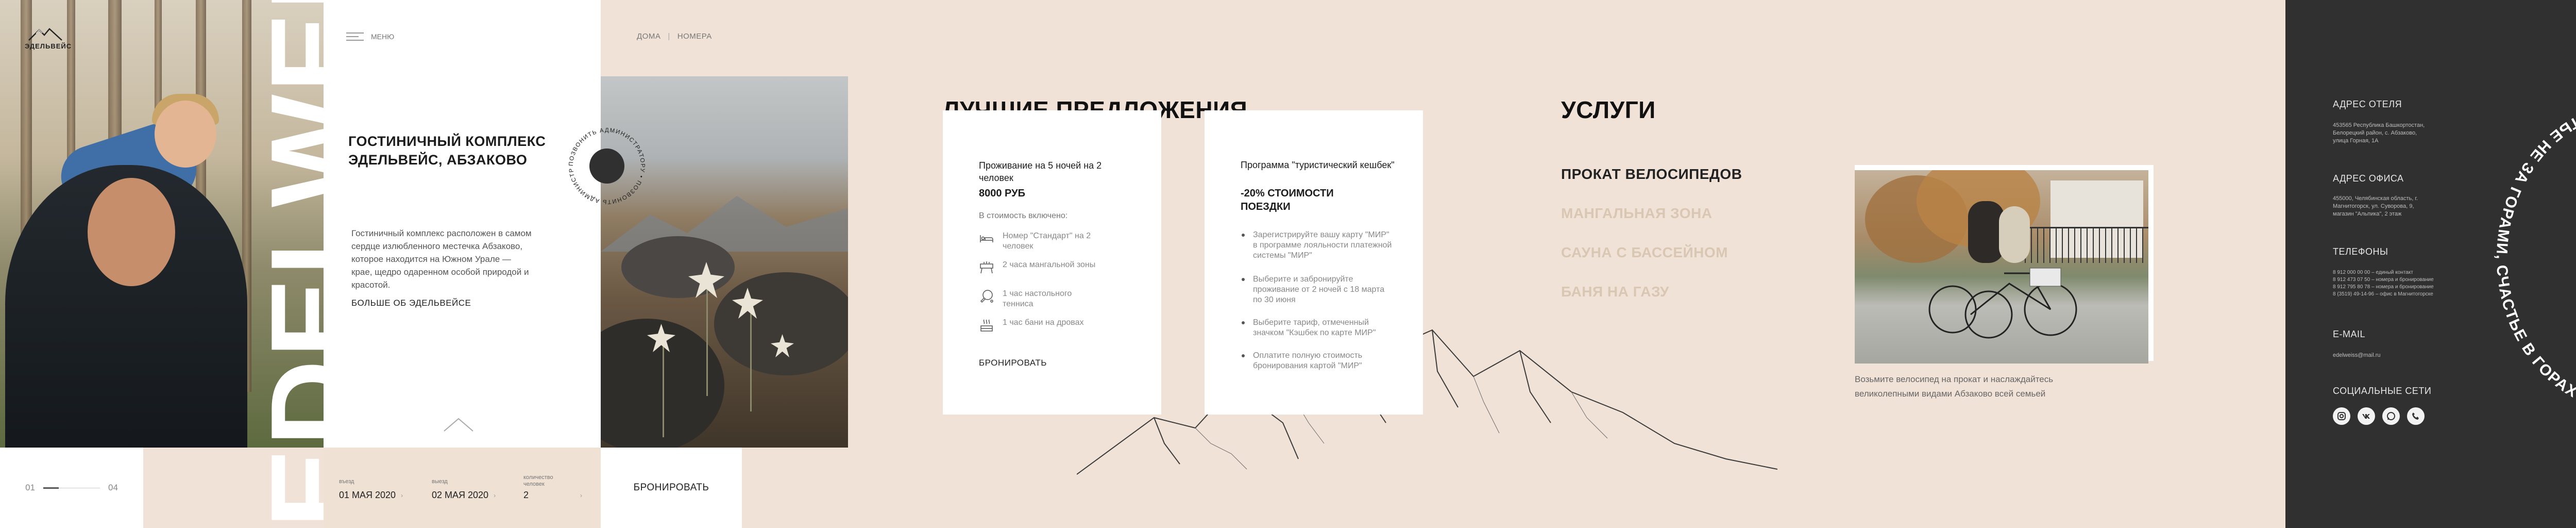  I want to click on email-title: E-MAIL, so click(2349, 334).